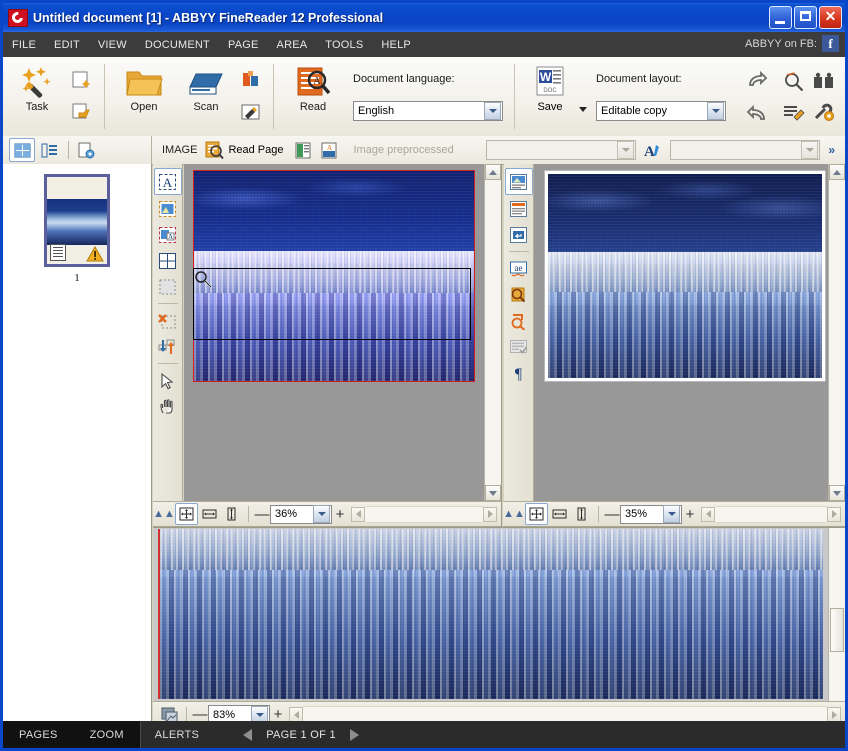 This screenshot has height=751, width=848. What do you see at coordinates (82, 112) in the screenshot?
I see `open-document-icon` at bounding box center [82, 112].